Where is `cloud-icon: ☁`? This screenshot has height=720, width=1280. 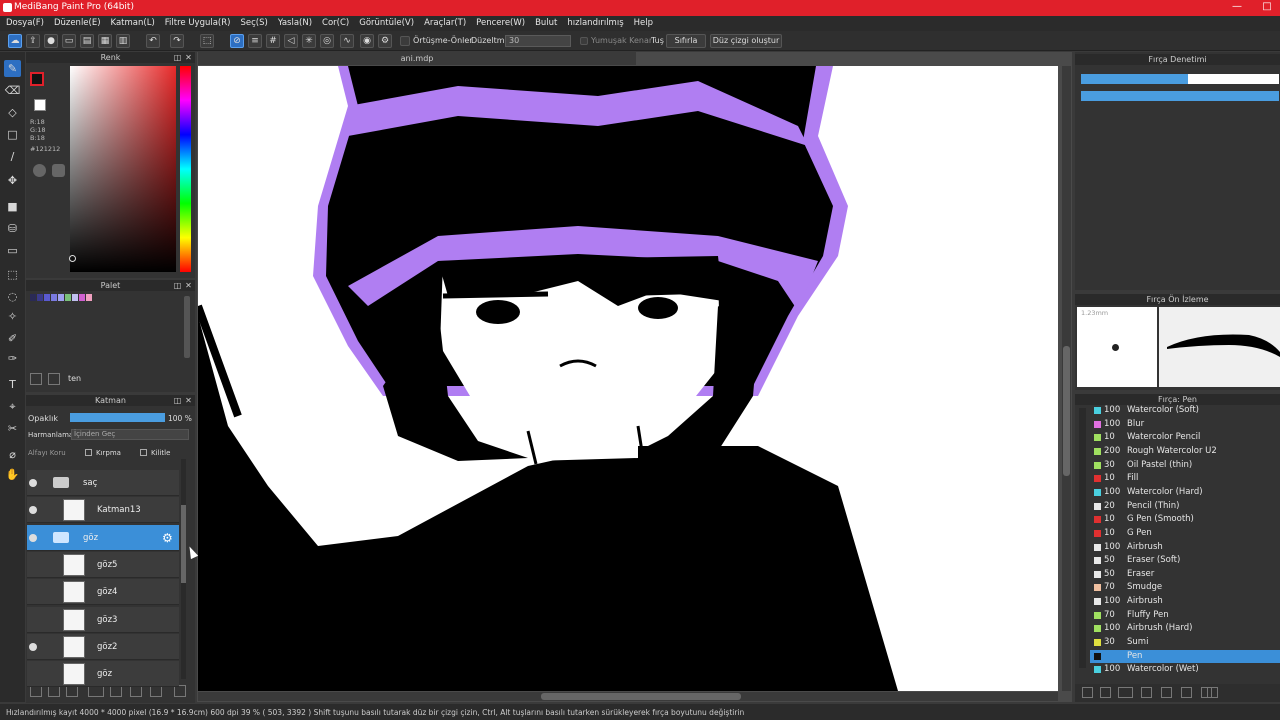
cloud-icon: ☁ is located at coordinates (15, 41).